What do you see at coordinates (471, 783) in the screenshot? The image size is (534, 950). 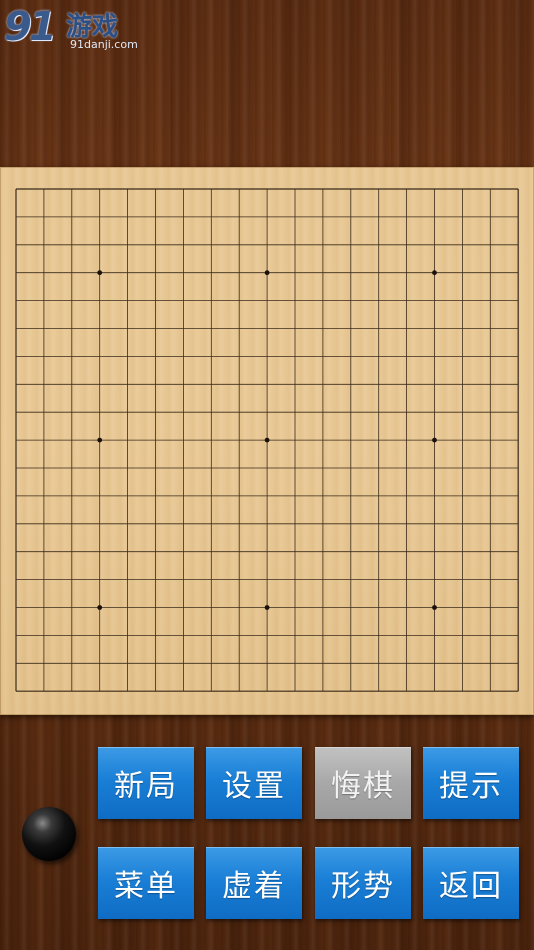 I see `hint-button: 提示` at bounding box center [471, 783].